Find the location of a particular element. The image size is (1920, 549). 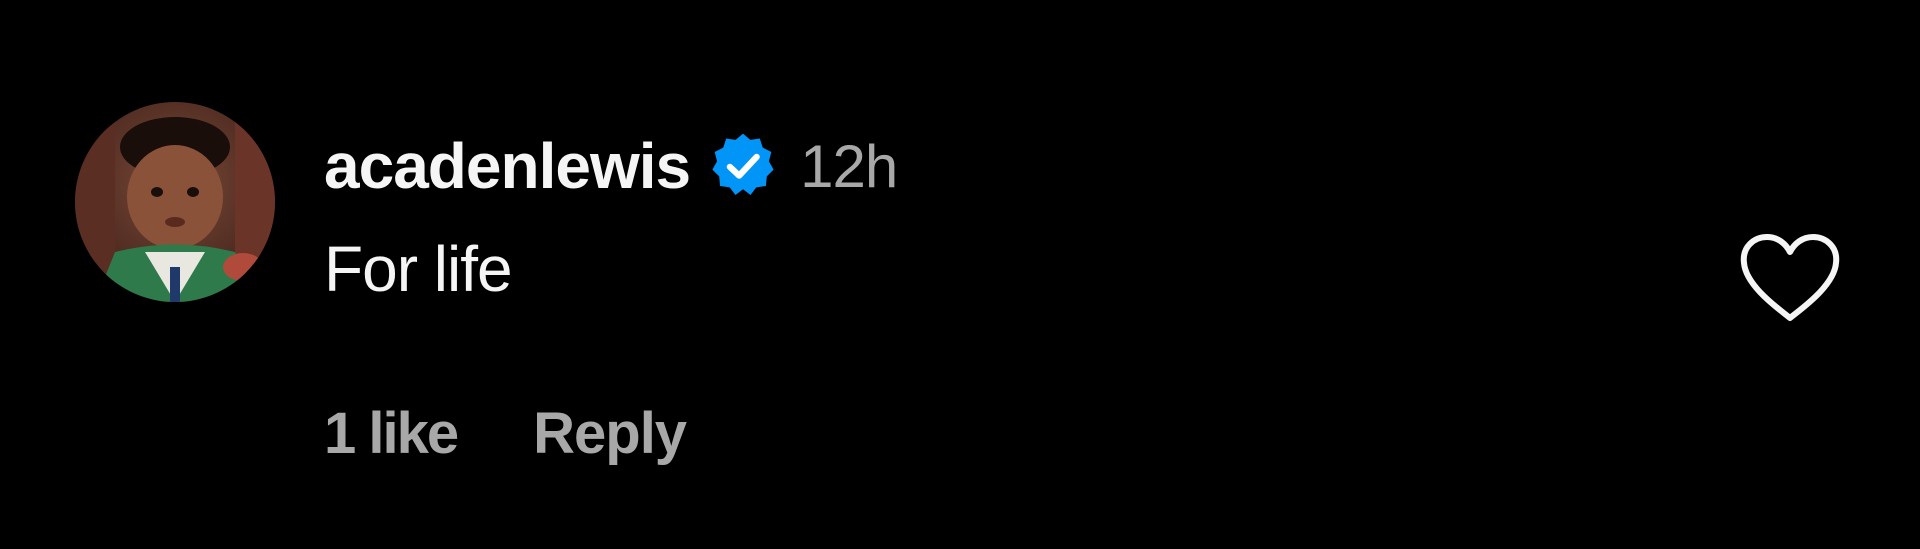

reply-button: Reply is located at coordinates (610, 433).